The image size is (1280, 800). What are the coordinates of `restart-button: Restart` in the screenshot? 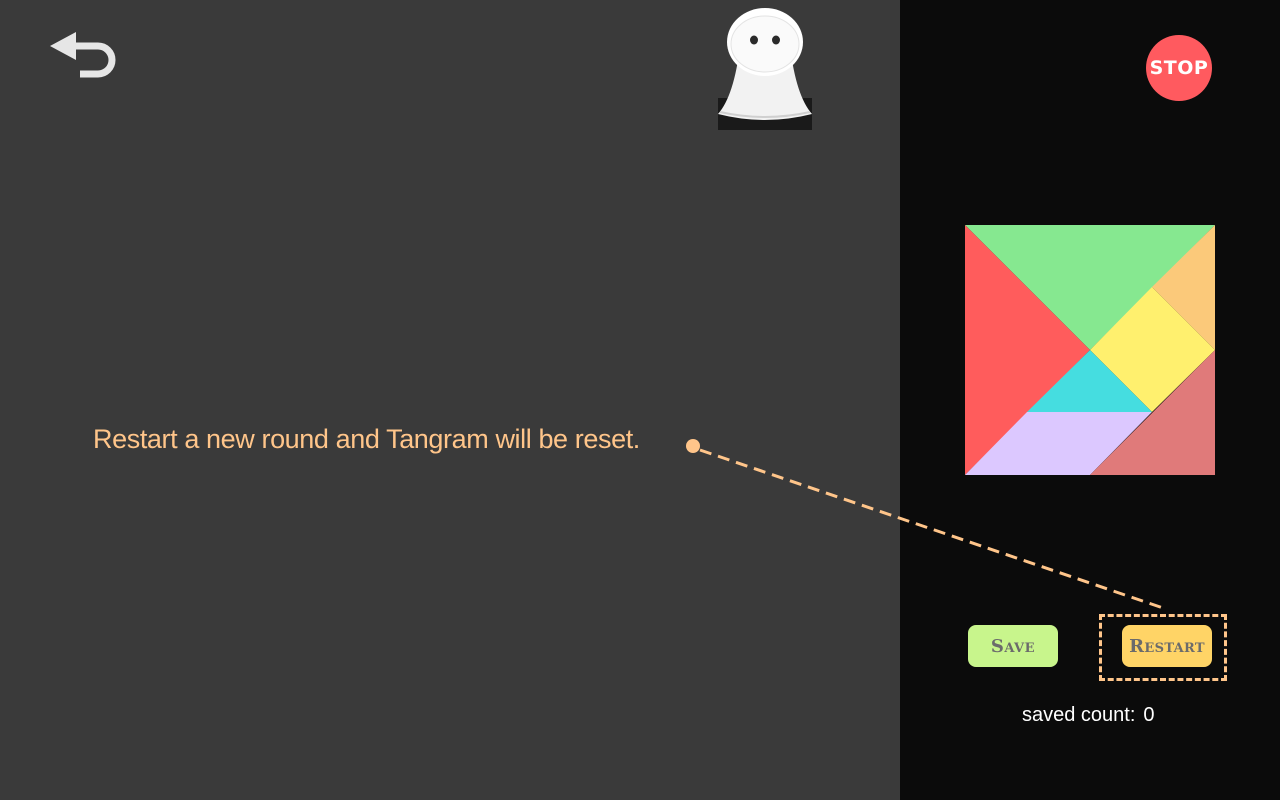 It's located at (1167, 646).